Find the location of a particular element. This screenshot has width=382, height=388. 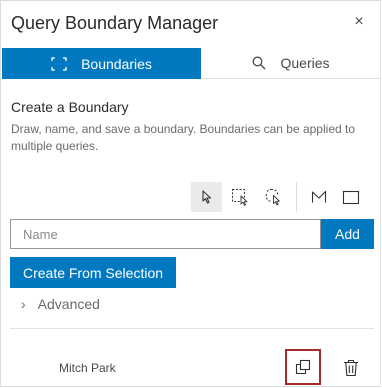

select-pointer-tool is located at coordinates (206, 197).